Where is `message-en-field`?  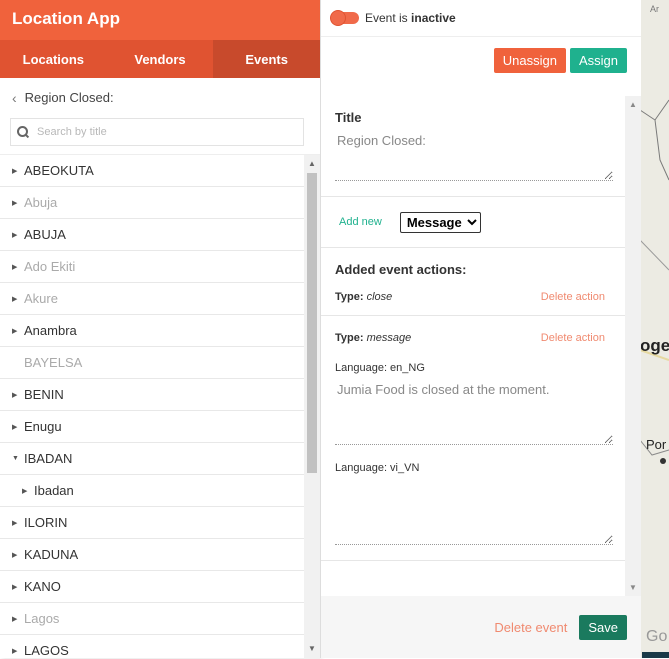 message-en-field is located at coordinates (474, 412).